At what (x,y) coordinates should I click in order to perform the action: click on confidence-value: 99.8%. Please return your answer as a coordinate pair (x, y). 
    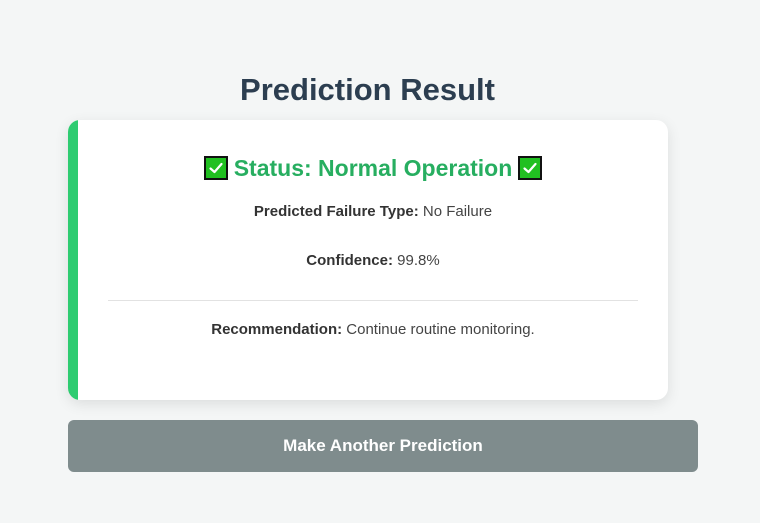
    Looking at the image, I should click on (418, 260).